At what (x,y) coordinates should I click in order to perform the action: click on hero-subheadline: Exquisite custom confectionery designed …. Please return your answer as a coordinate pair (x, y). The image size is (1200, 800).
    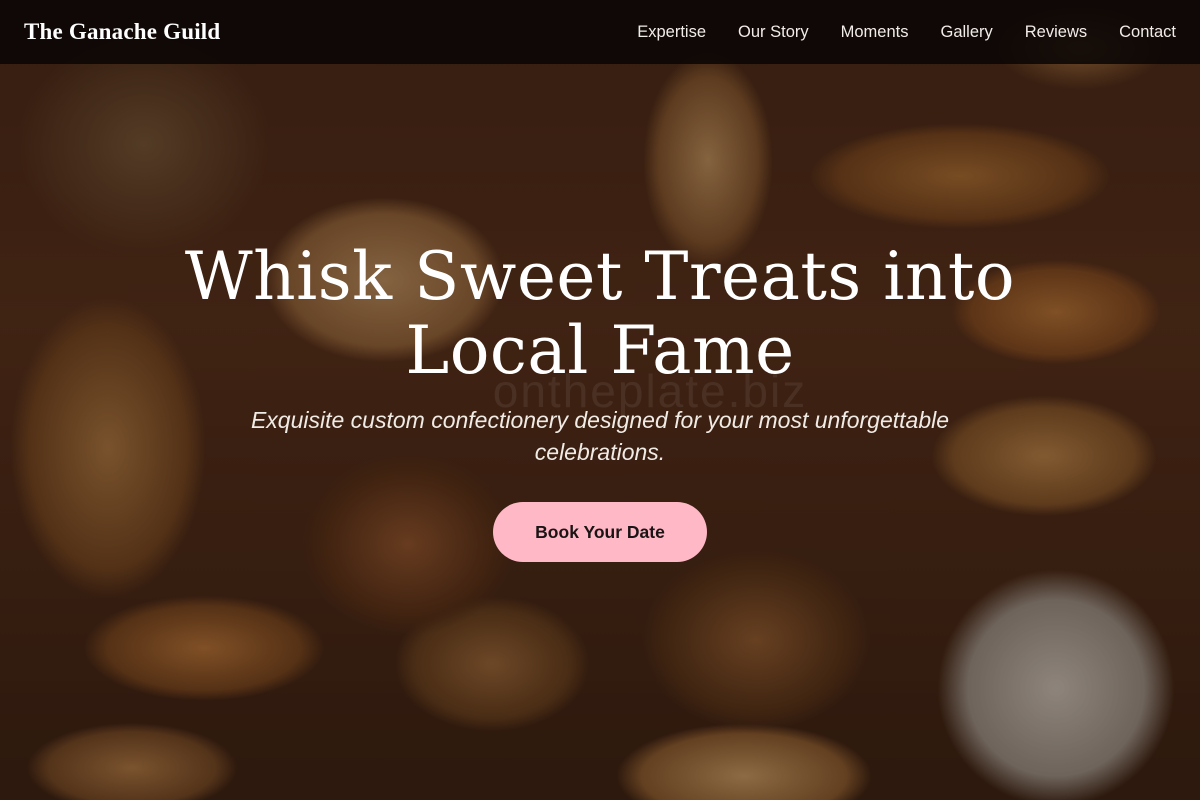
    Looking at the image, I should click on (600, 436).